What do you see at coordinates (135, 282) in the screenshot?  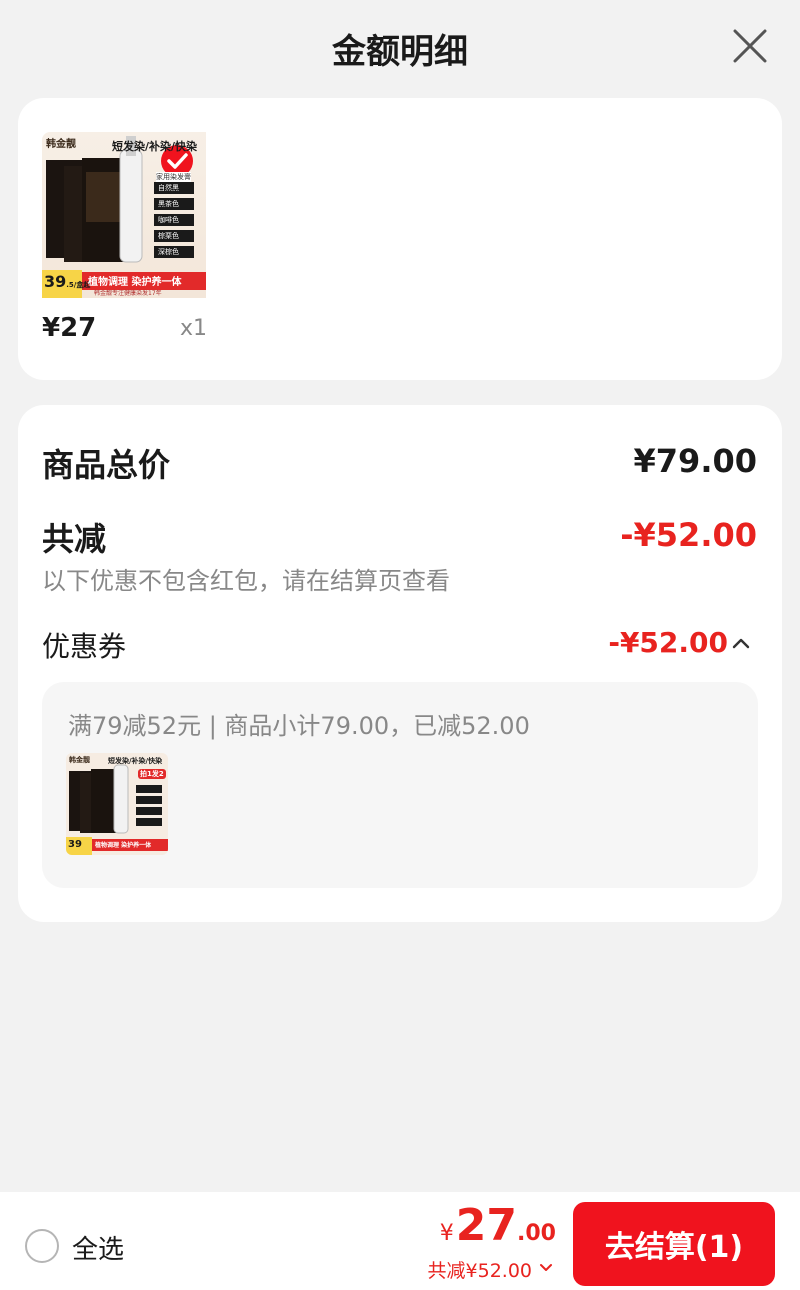 I see `product-image-banner: 植物调理 染护养一体` at bounding box center [135, 282].